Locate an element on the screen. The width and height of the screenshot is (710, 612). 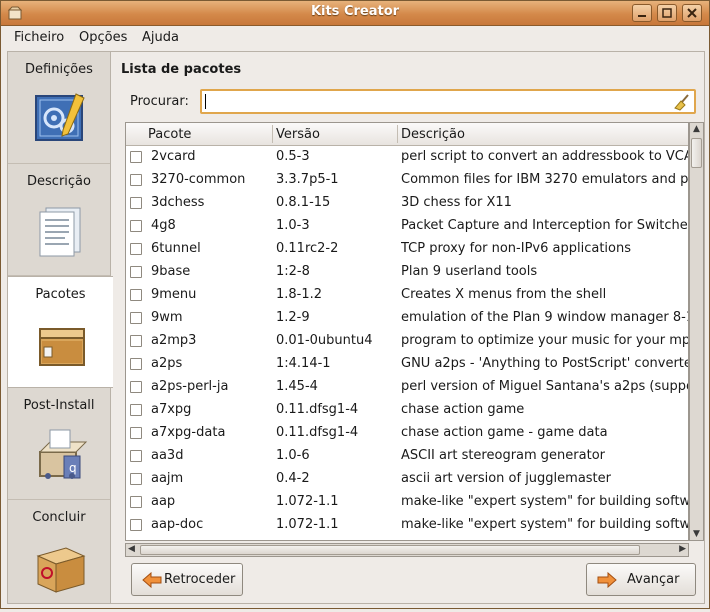
minimize-icon is located at coordinates (642, 16).